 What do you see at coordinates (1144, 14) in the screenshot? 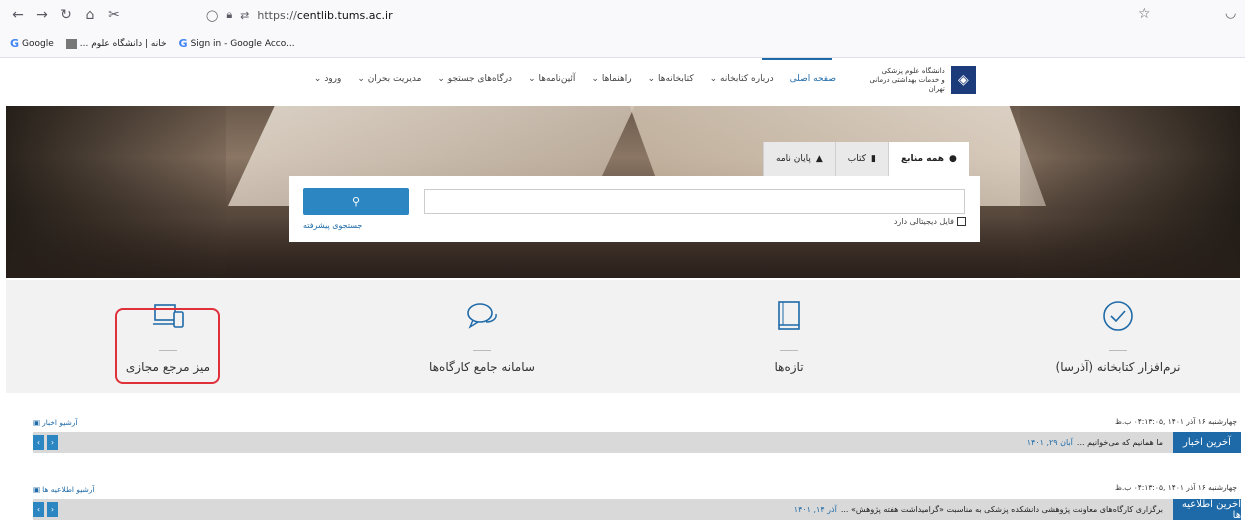
I see `bookmark-star-icon: ☆` at bounding box center [1144, 14].